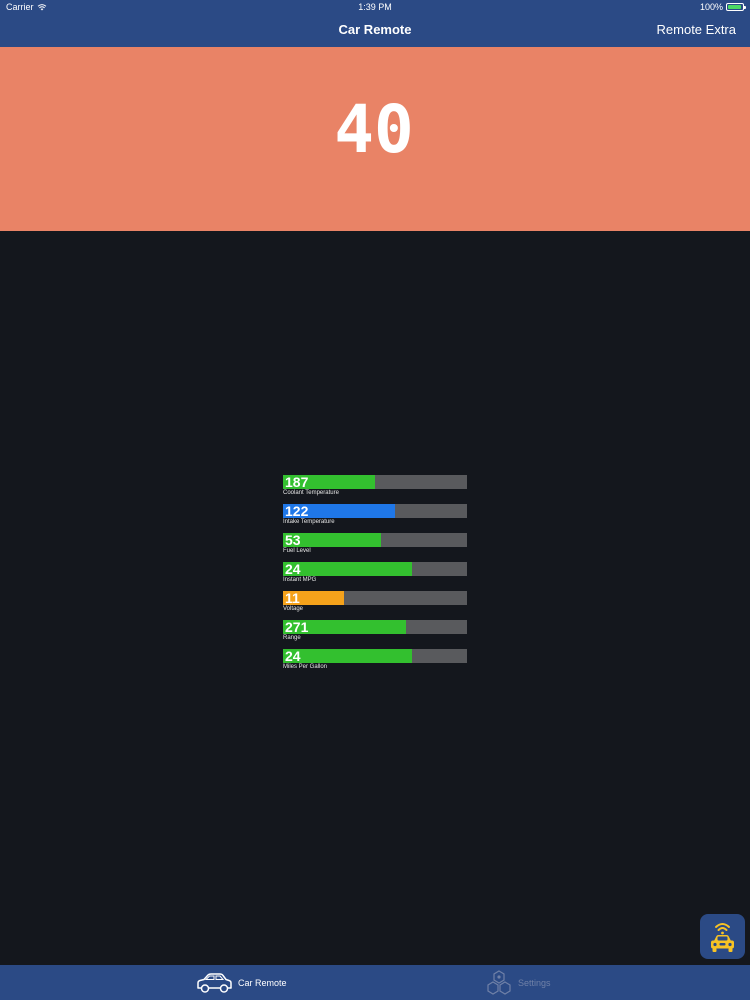  I want to click on tab-settings: Settings, so click(518, 982).